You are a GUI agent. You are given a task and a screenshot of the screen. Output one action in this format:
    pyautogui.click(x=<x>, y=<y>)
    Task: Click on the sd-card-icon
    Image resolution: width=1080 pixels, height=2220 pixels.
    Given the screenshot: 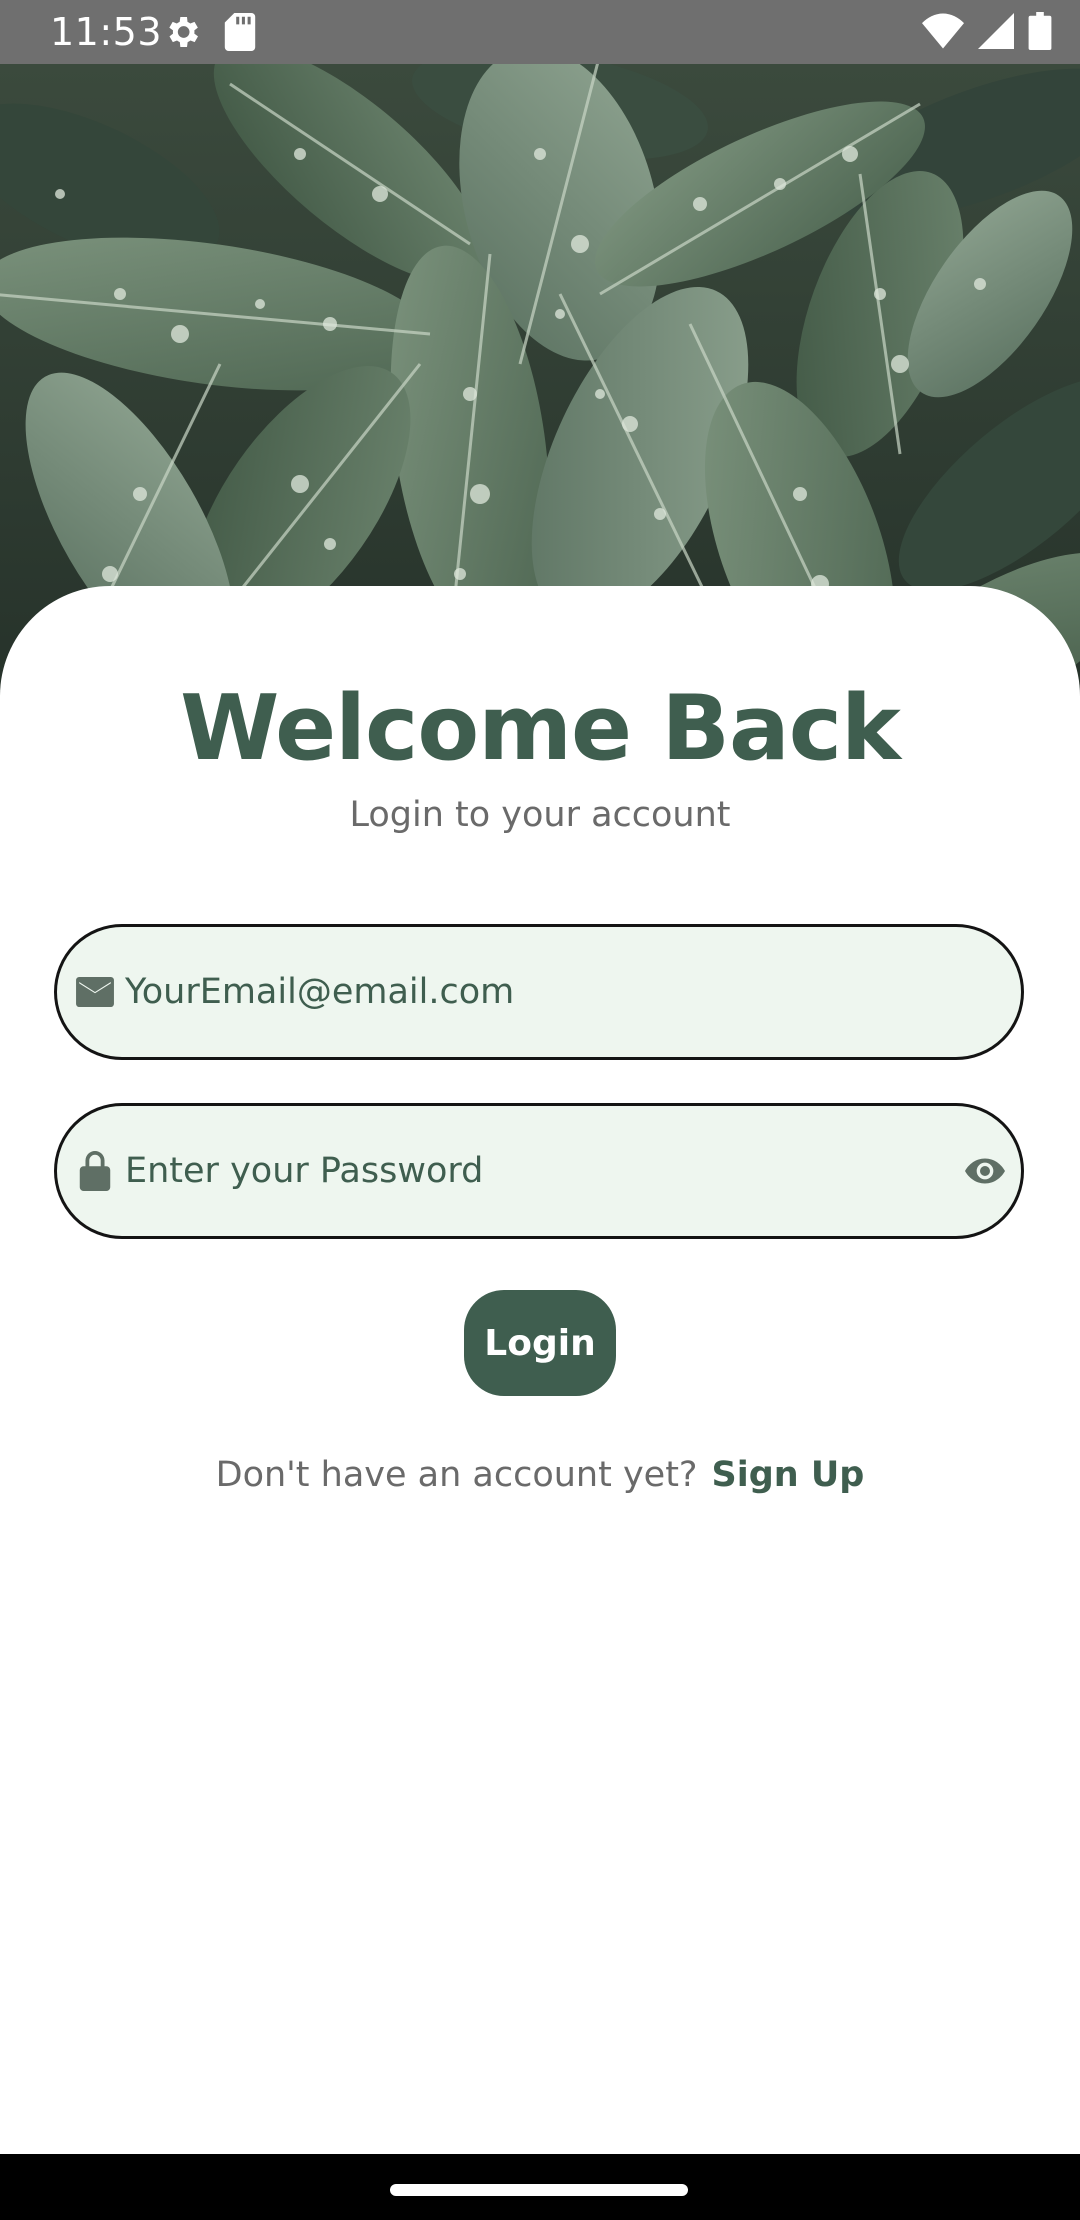 What is the action you would take?
    pyautogui.click(x=240, y=32)
    